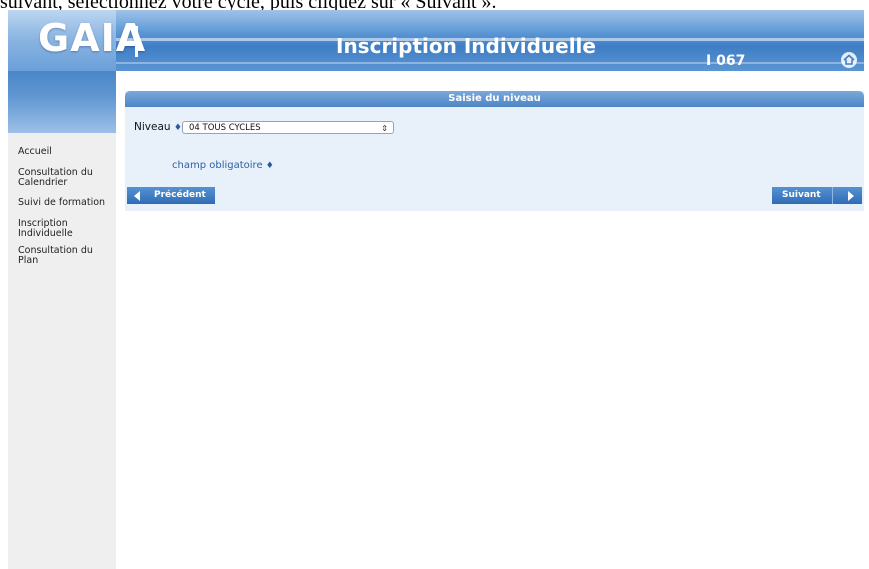  What do you see at coordinates (466, 46) in the screenshot?
I see `page-title: Inscription Individuelle` at bounding box center [466, 46].